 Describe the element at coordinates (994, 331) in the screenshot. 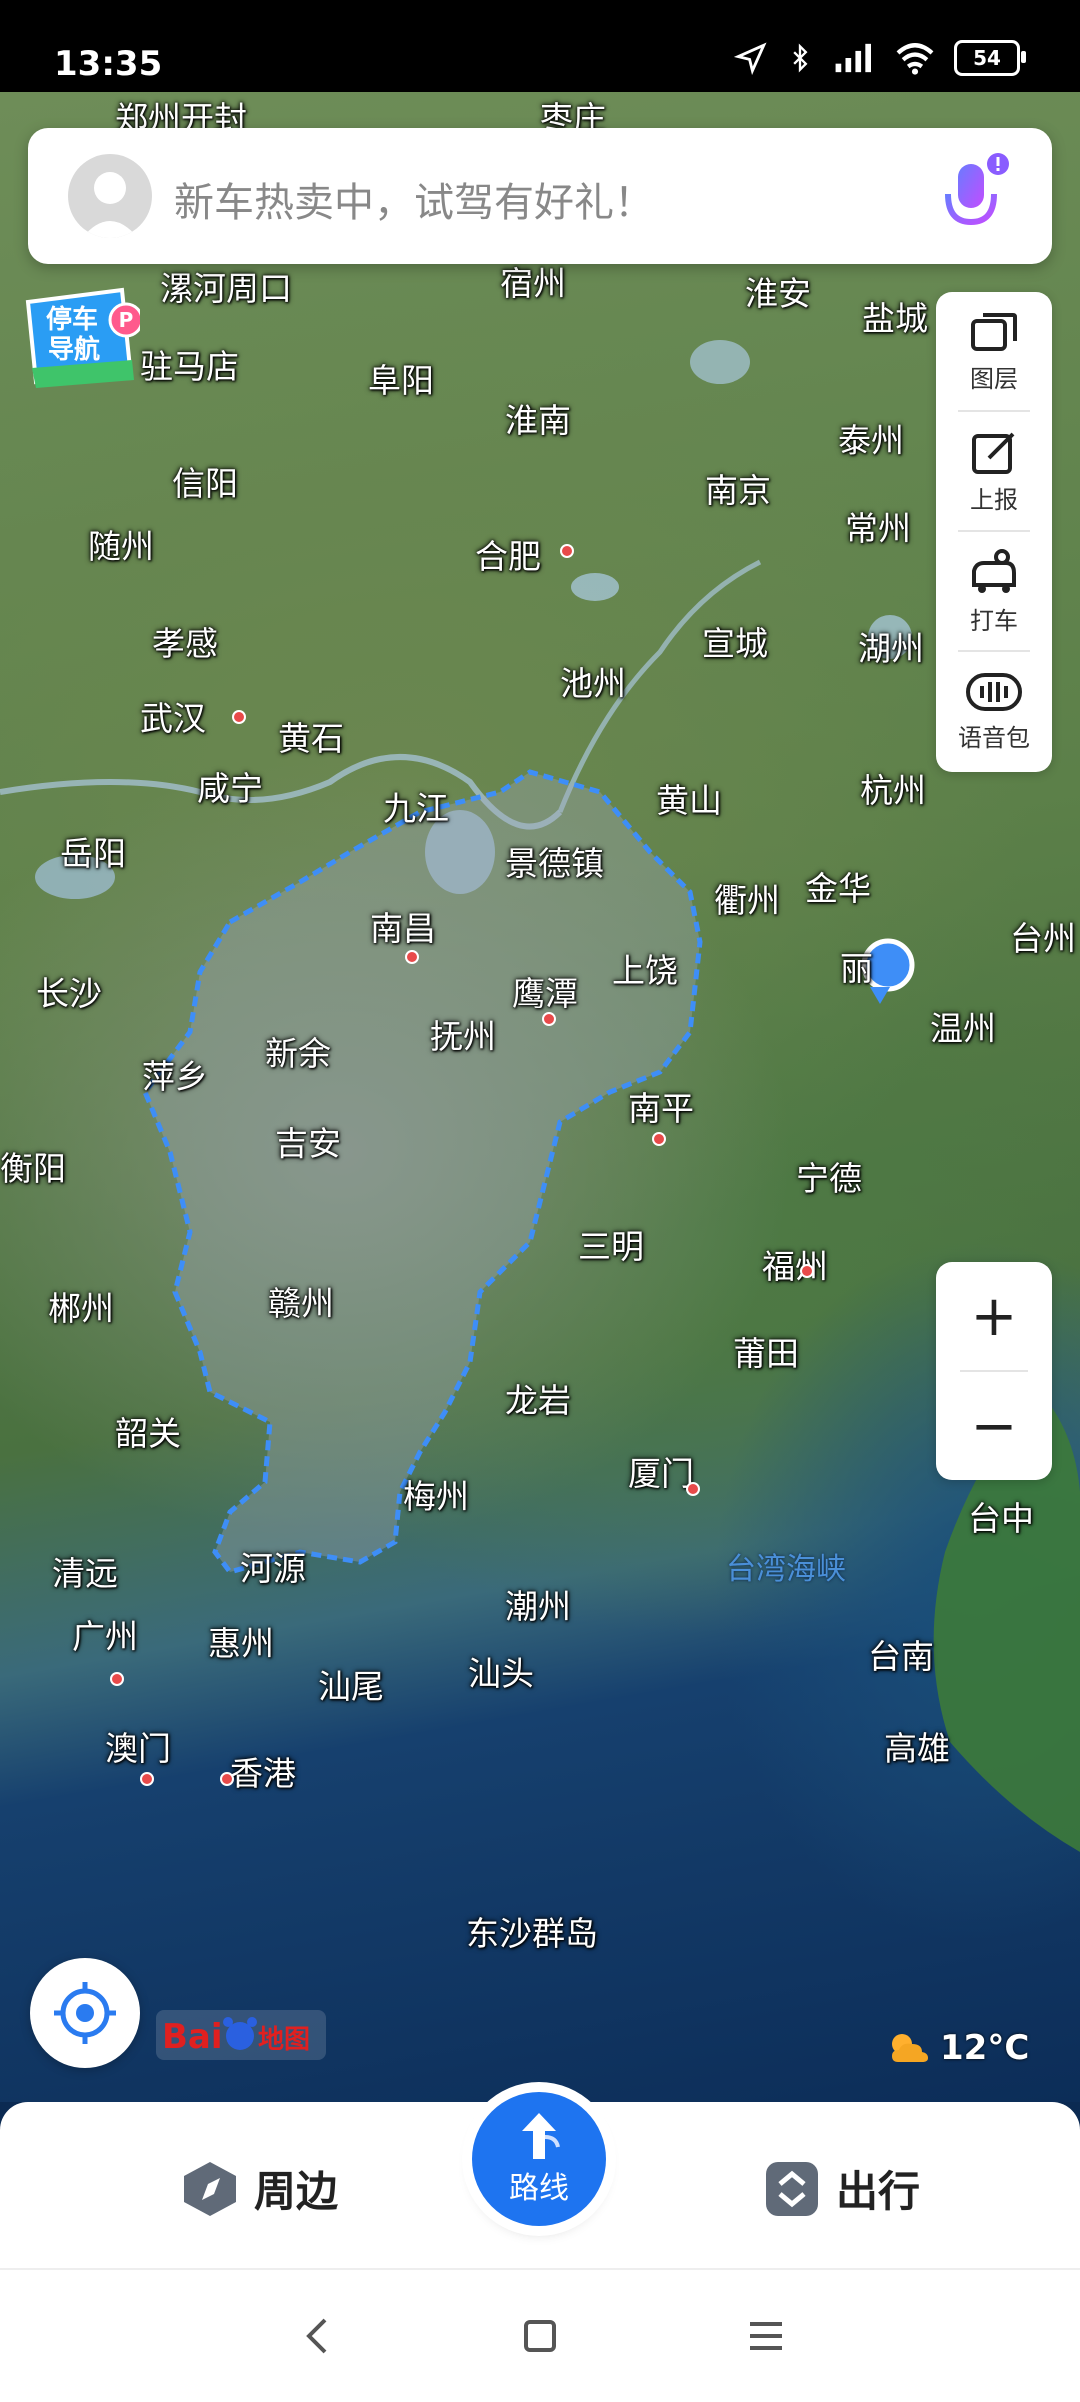

I see `layers-icon` at that location.